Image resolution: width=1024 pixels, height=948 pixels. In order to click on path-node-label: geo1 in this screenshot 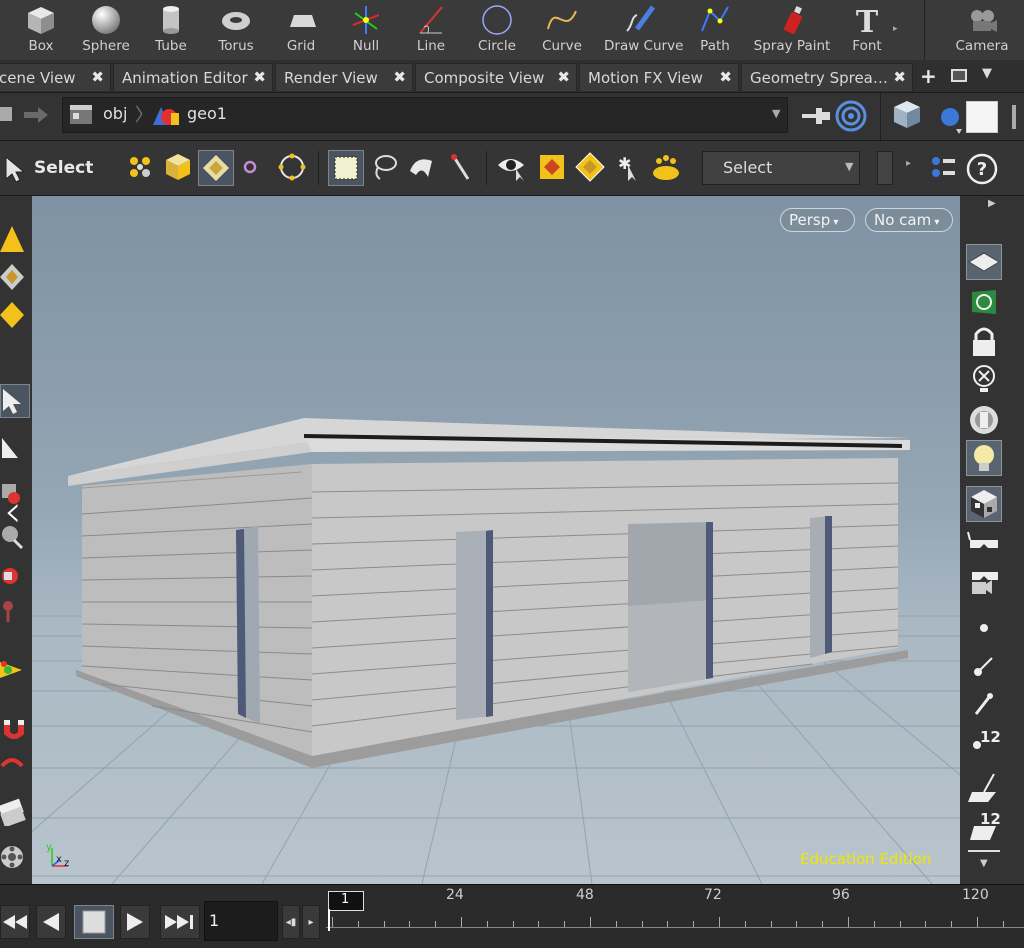, I will do `click(207, 113)`.